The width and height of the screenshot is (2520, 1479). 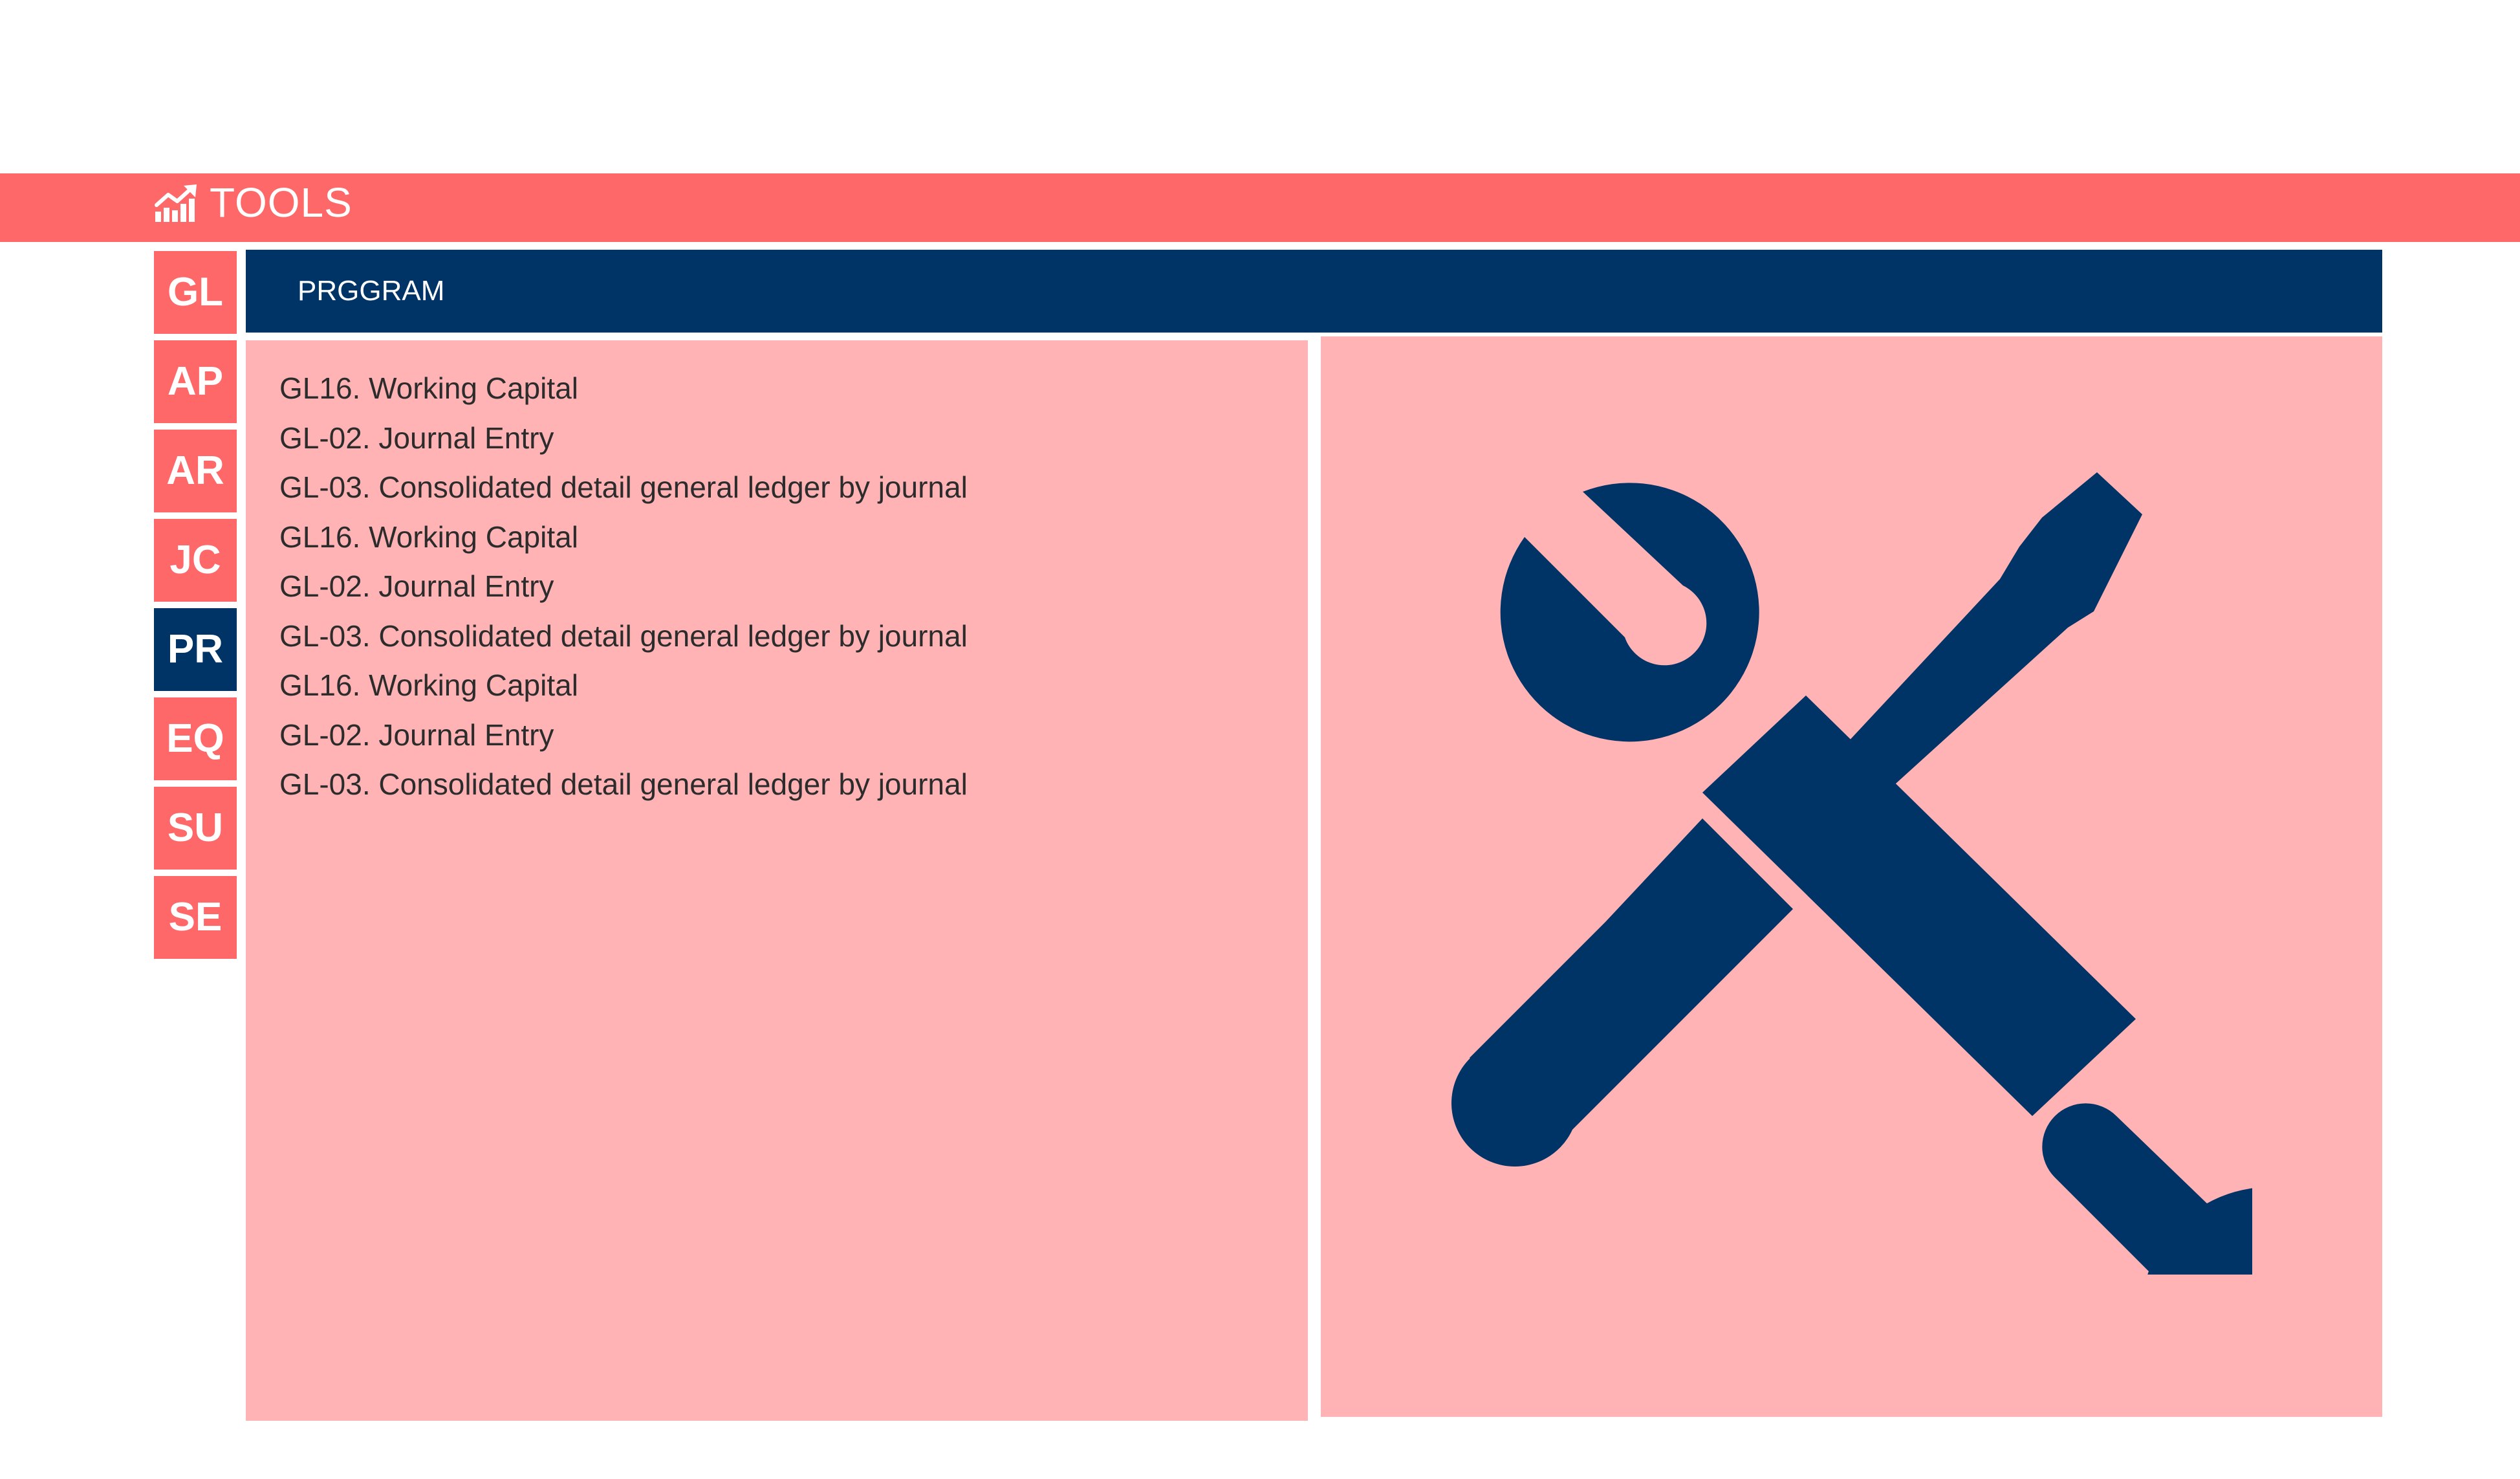 I want to click on page-title: TOOLS, so click(x=281, y=202).